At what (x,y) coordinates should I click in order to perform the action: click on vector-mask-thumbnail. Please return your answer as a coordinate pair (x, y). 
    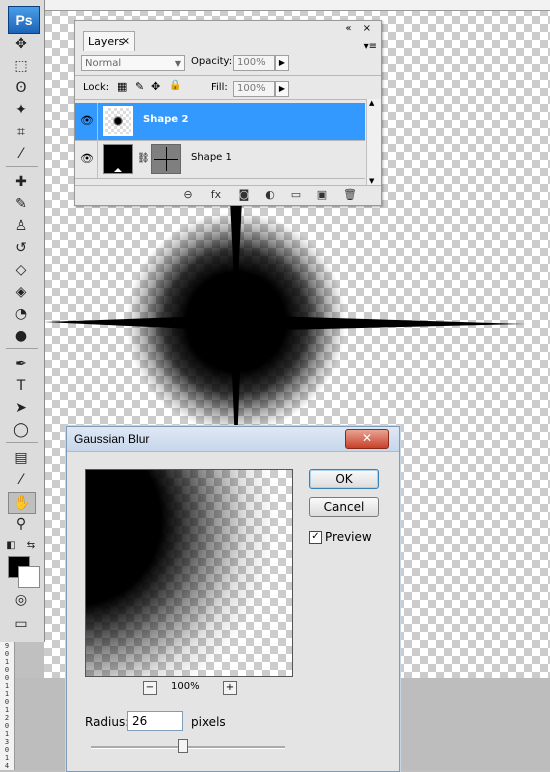
    Looking at the image, I should click on (166, 159).